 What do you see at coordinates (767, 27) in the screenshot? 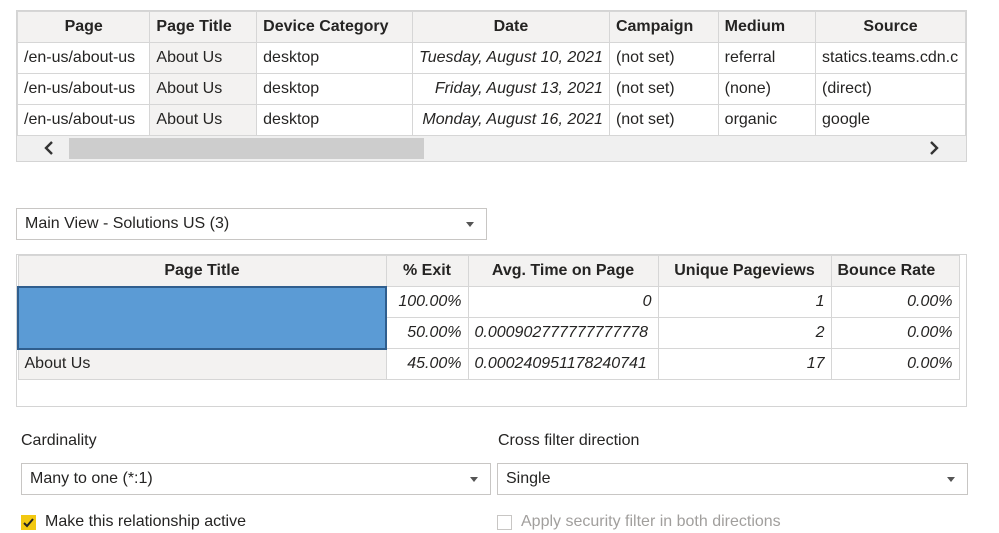
I see `column-header: Medium` at bounding box center [767, 27].